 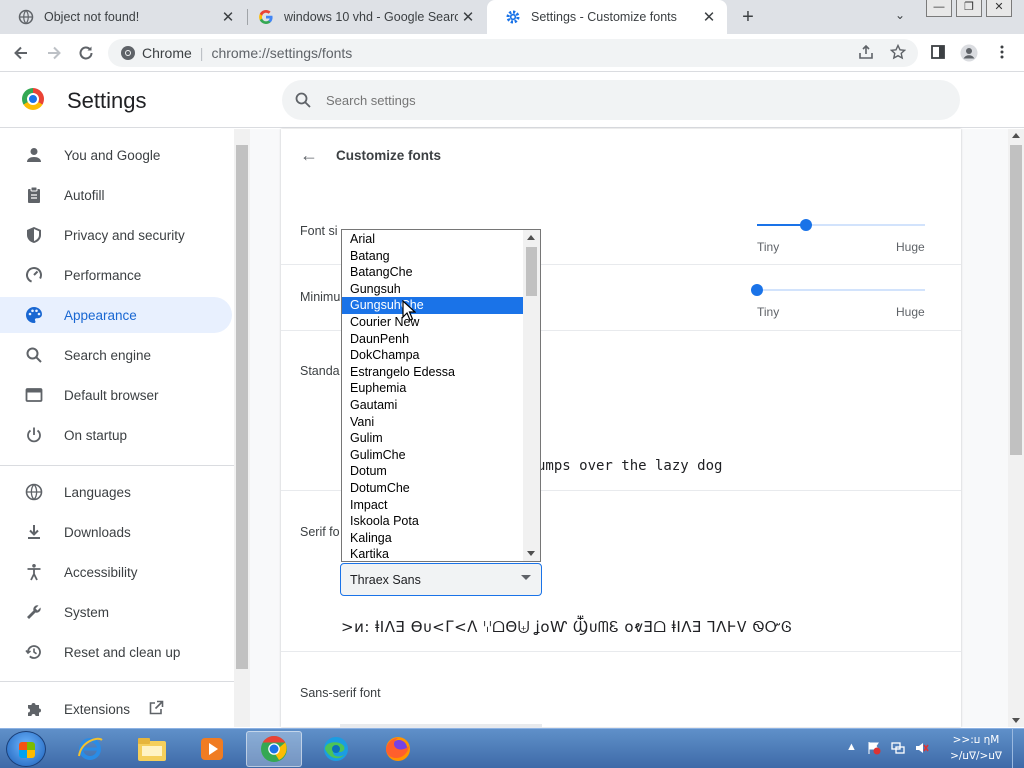 I want to click on serif-font-select: Thraex Sans, so click(x=441, y=579).